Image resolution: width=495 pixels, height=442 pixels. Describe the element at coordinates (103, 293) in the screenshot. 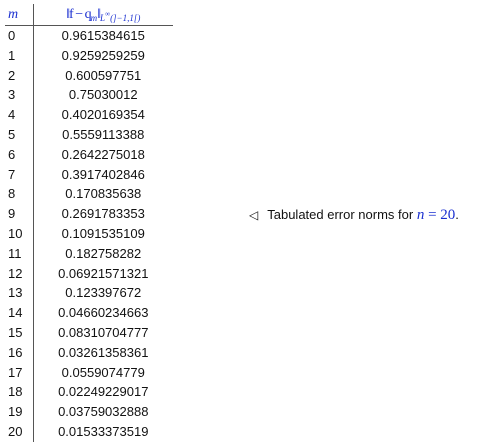

I see `row-norm-cell: 0.123397672` at that location.